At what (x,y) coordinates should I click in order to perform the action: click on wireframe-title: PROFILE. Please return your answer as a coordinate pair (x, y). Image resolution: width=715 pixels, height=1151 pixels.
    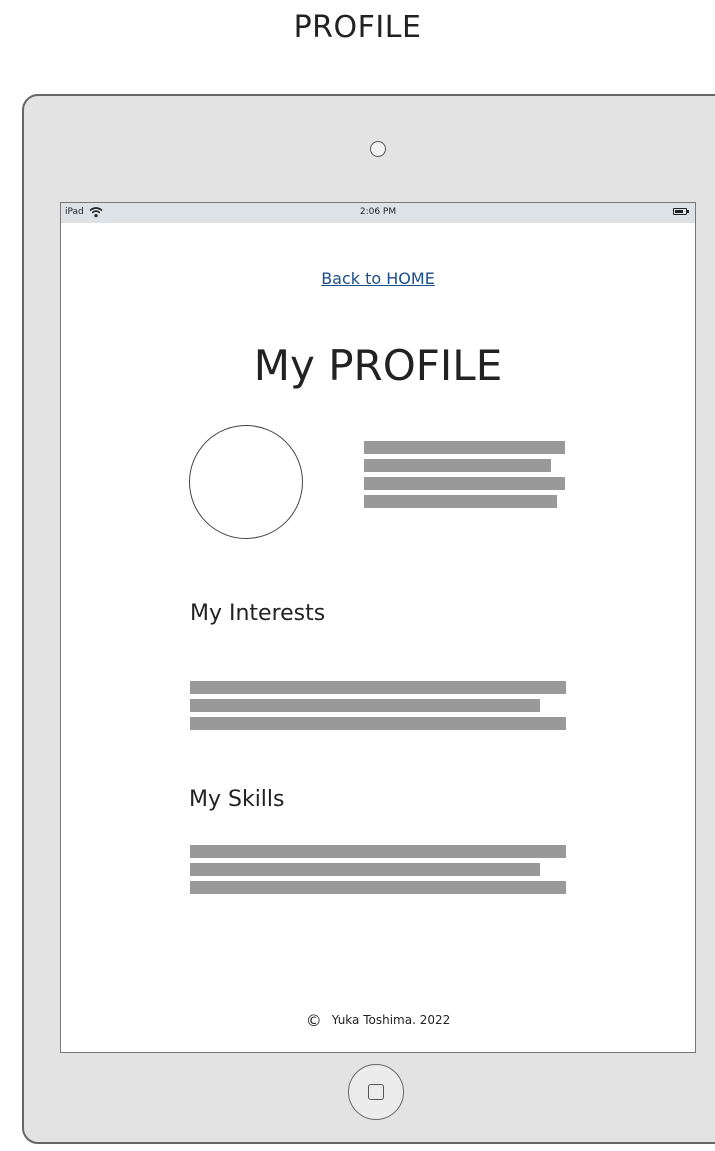
    Looking at the image, I should click on (357, 27).